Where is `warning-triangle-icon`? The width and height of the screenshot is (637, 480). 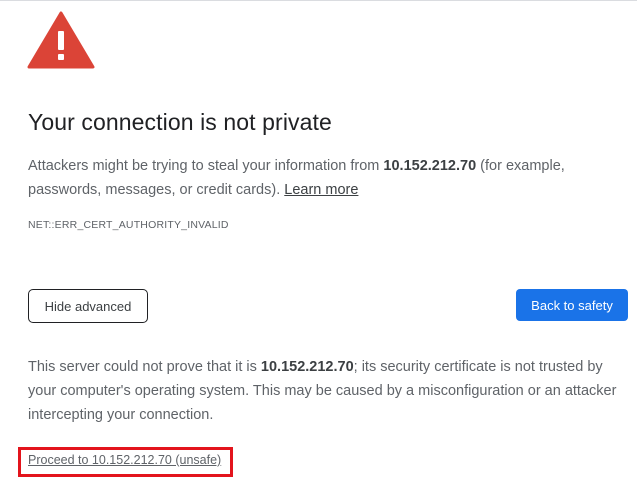 warning-triangle-icon is located at coordinates (61, 40).